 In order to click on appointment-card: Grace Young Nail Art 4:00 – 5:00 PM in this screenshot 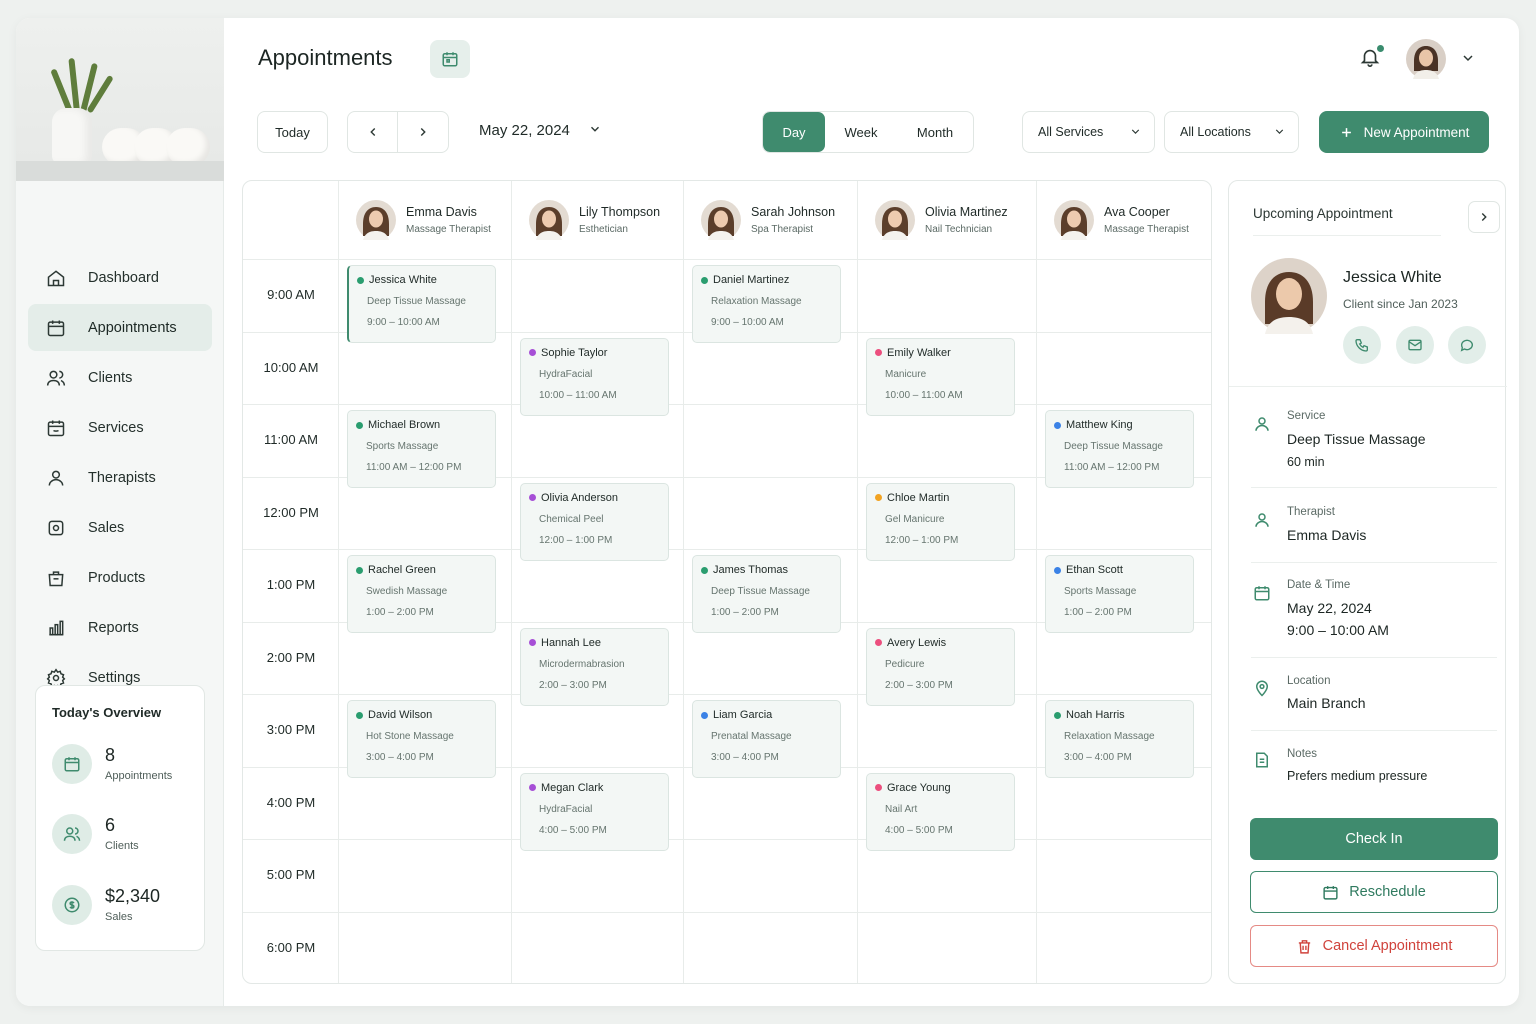, I will do `click(940, 811)`.